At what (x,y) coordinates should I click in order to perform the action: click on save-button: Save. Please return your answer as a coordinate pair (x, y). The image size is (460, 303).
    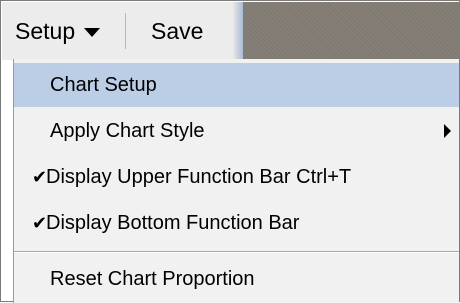
    Looking at the image, I should click on (177, 31).